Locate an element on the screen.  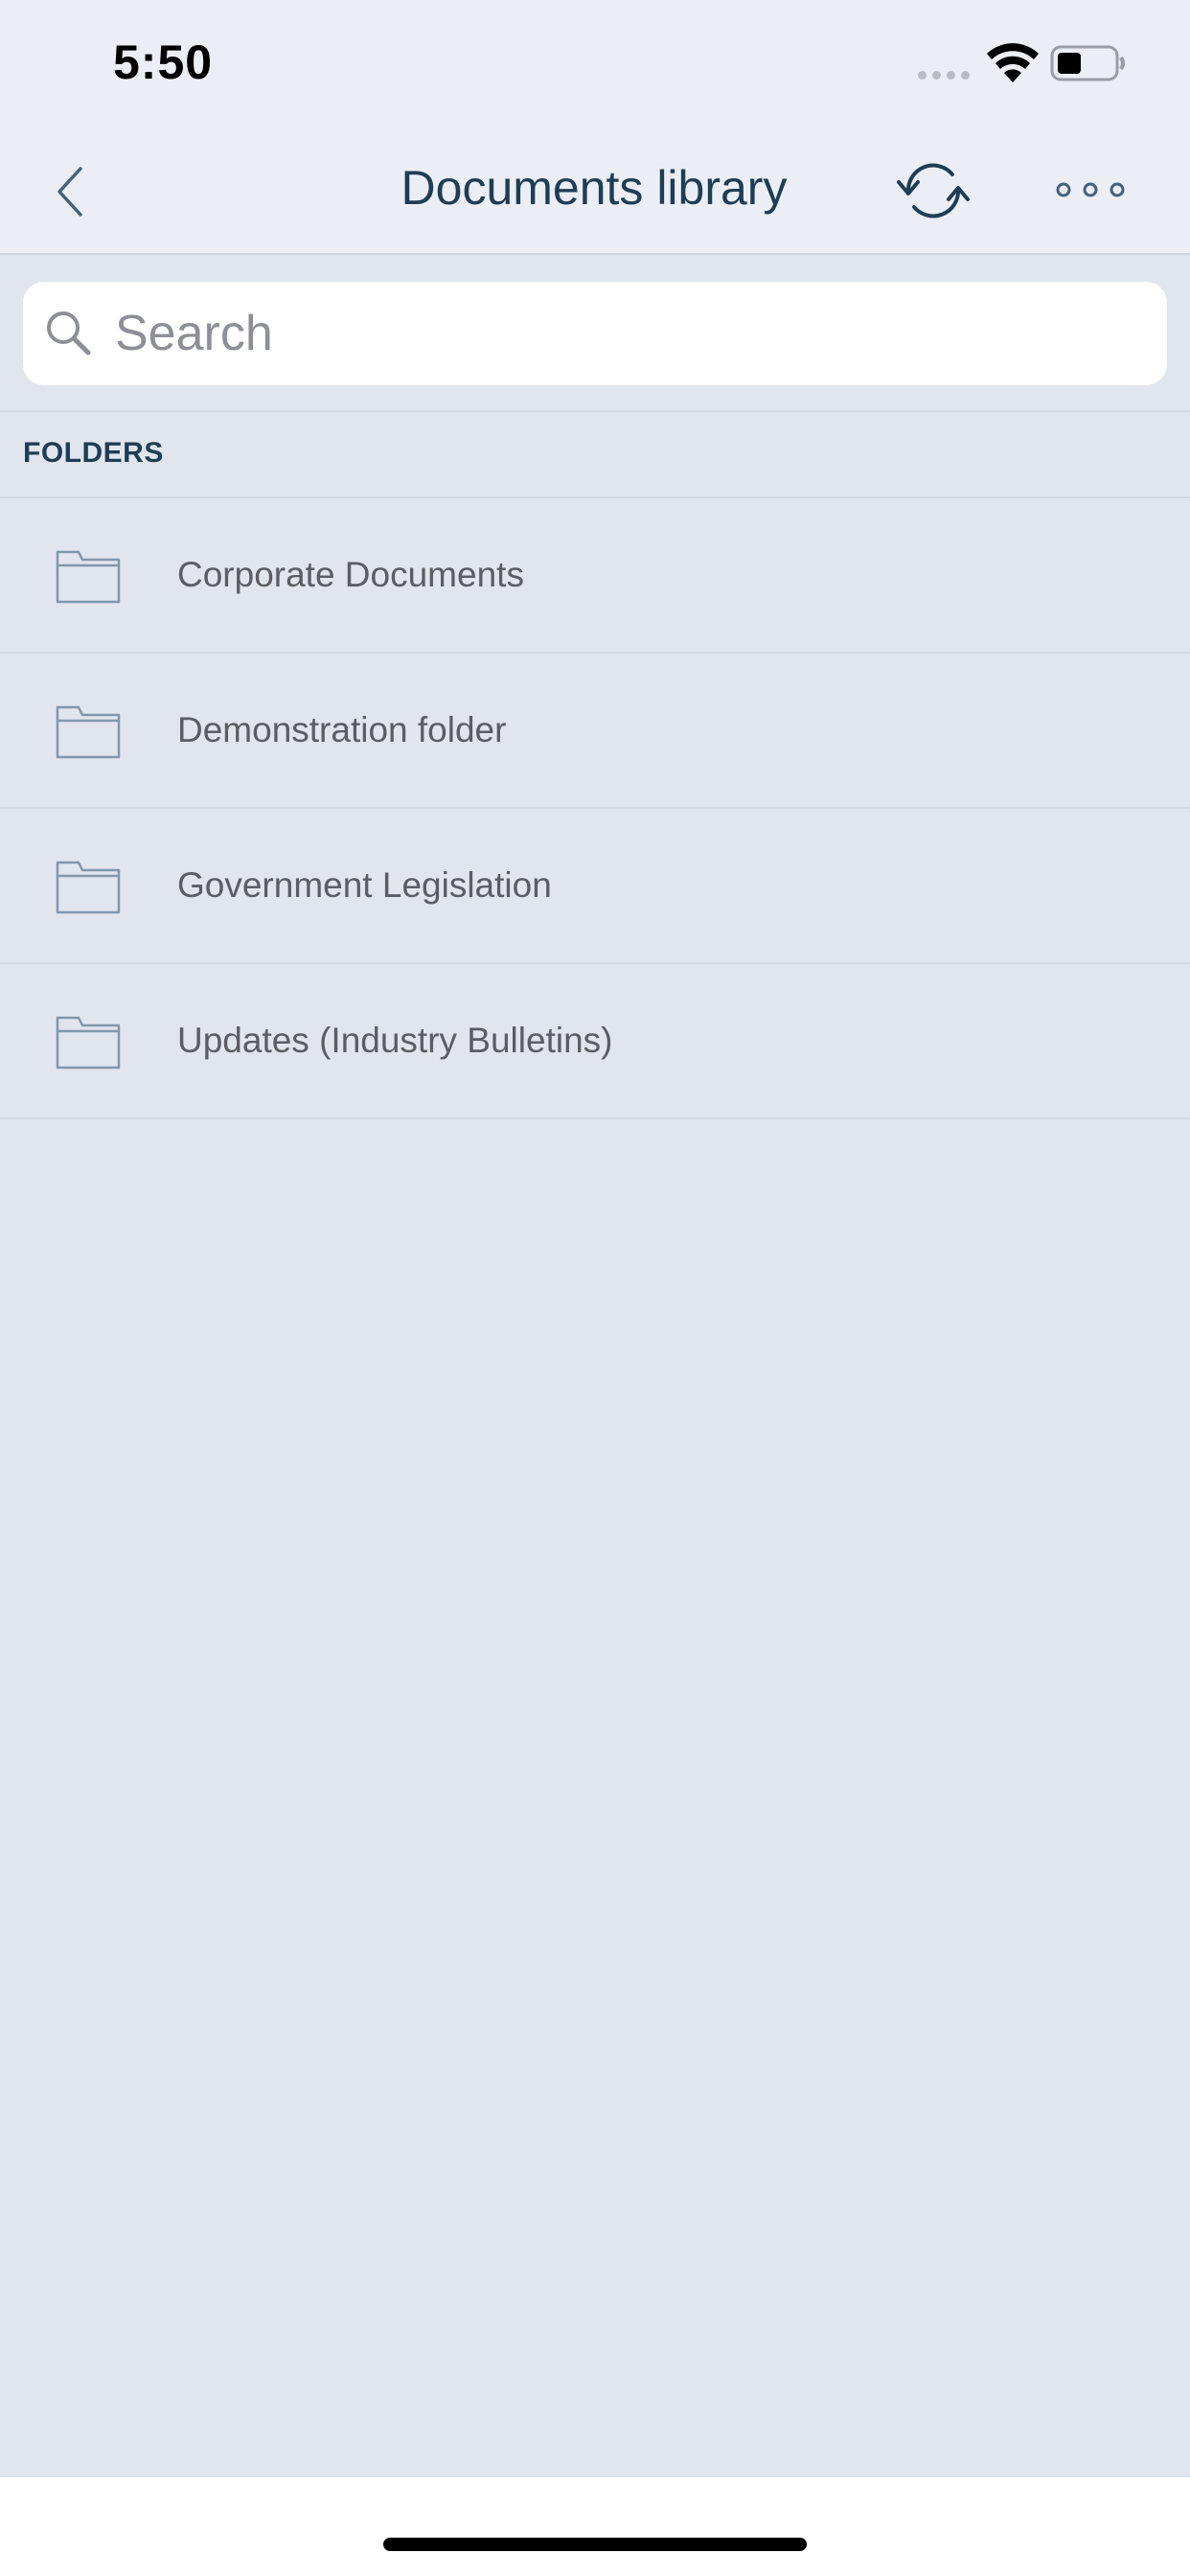
search-input is located at coordinates (637, 333).